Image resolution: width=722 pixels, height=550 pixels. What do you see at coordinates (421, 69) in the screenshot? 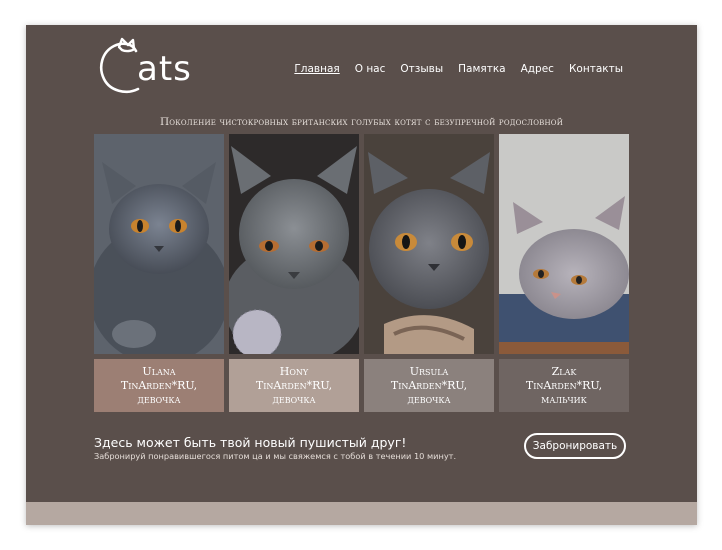
I see `nav-item-reviews: Отзывы` at bounding box center [421, 69].